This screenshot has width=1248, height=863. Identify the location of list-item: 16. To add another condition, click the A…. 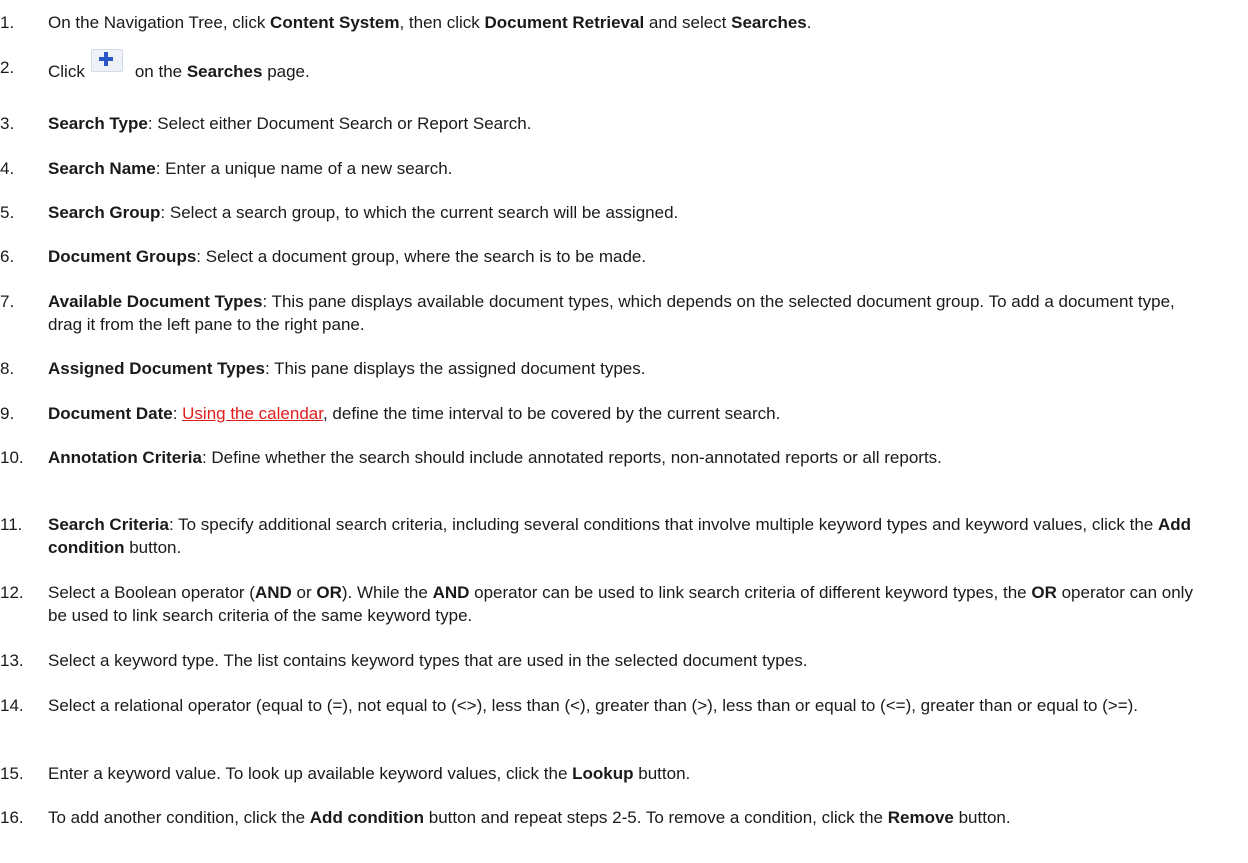
(605, 817).